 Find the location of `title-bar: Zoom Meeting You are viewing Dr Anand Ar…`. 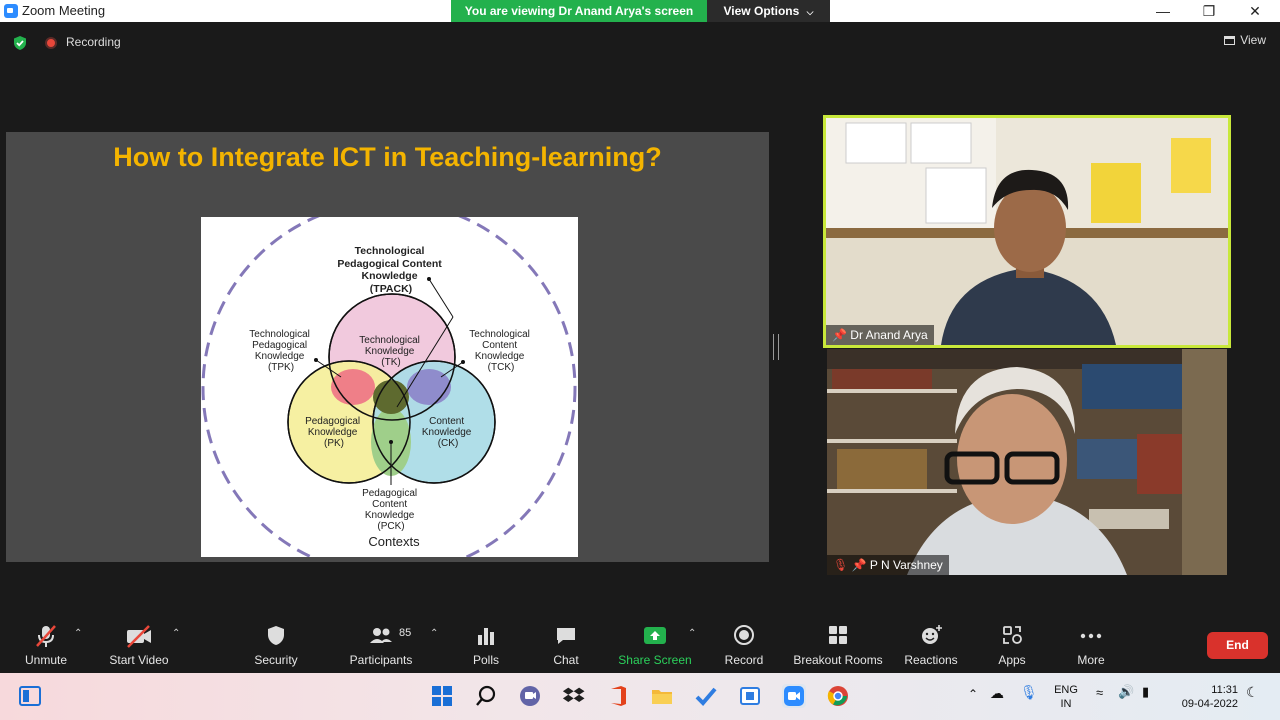

title-bar: Zoom Meeting You are viewing Dr Anand Ar… is located at coordinates (640, 11).